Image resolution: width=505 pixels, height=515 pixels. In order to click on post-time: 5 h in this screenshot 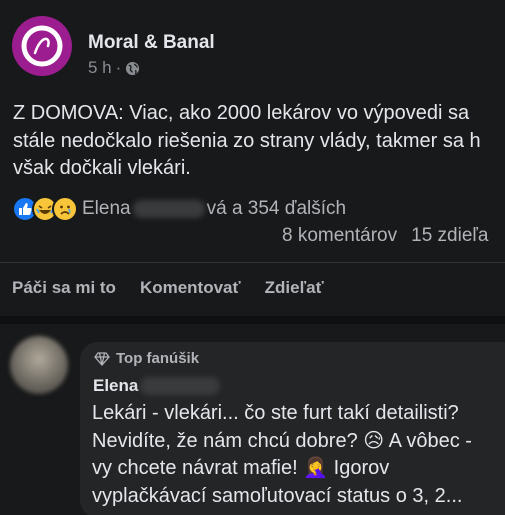, I will do `click(100, 68)`.